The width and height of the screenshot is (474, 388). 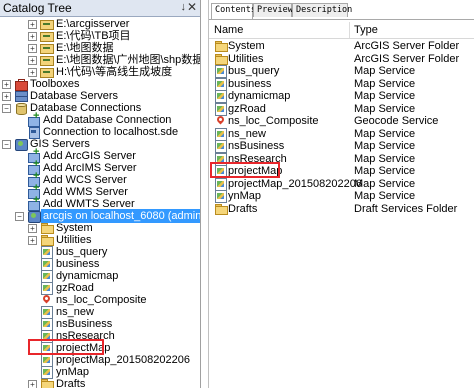 I want to click on column-header-type: Type, so click(x=366, y=30).